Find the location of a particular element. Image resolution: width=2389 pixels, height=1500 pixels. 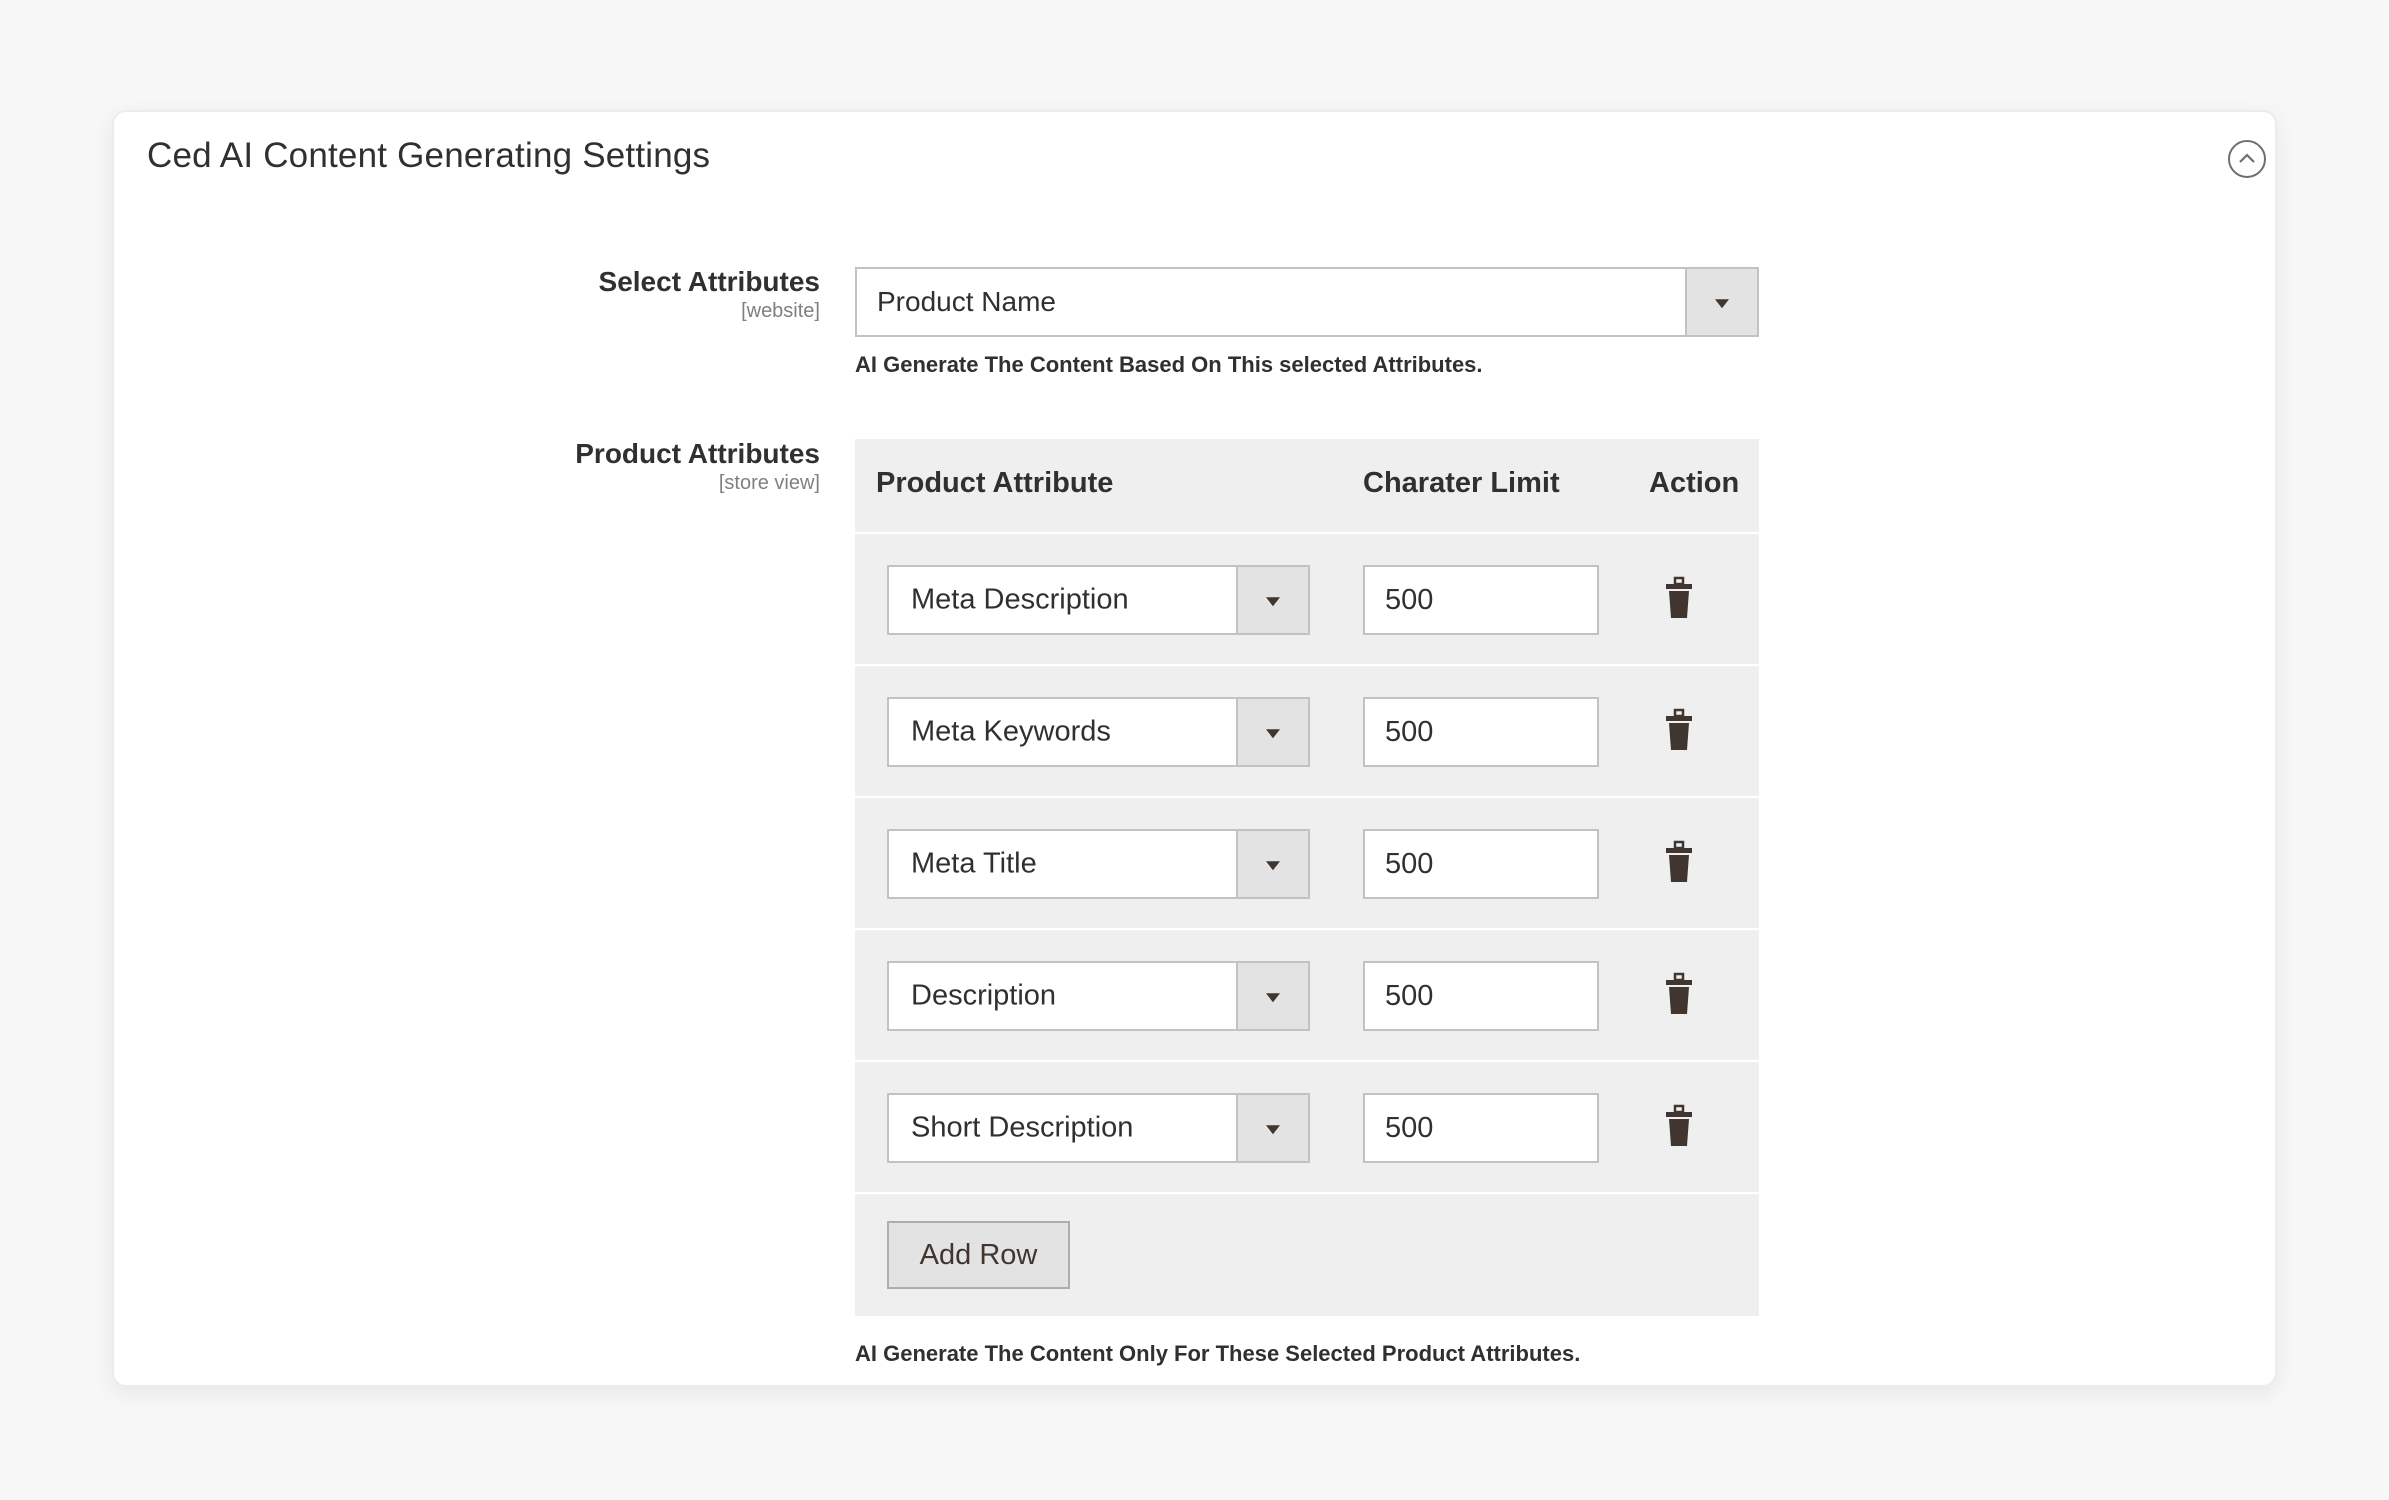

product-attributes-label-text: Product Attributes is located at coordinates (697, 453).